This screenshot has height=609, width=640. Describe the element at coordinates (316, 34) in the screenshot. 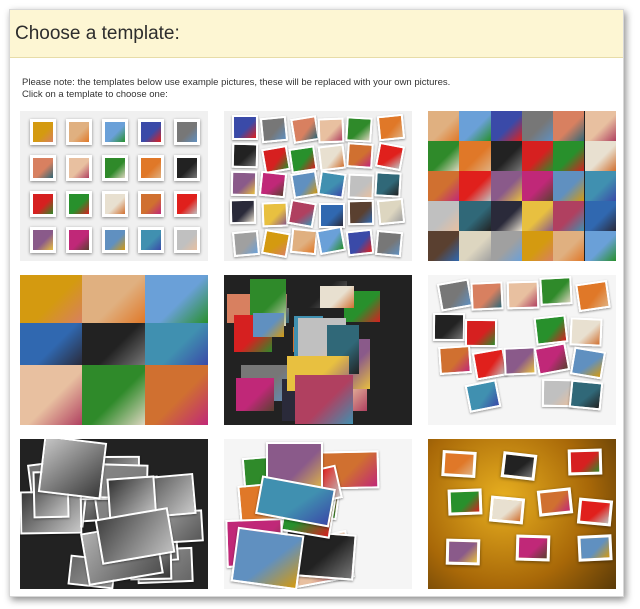

I see `header-bar: Choose a template:` at that location.